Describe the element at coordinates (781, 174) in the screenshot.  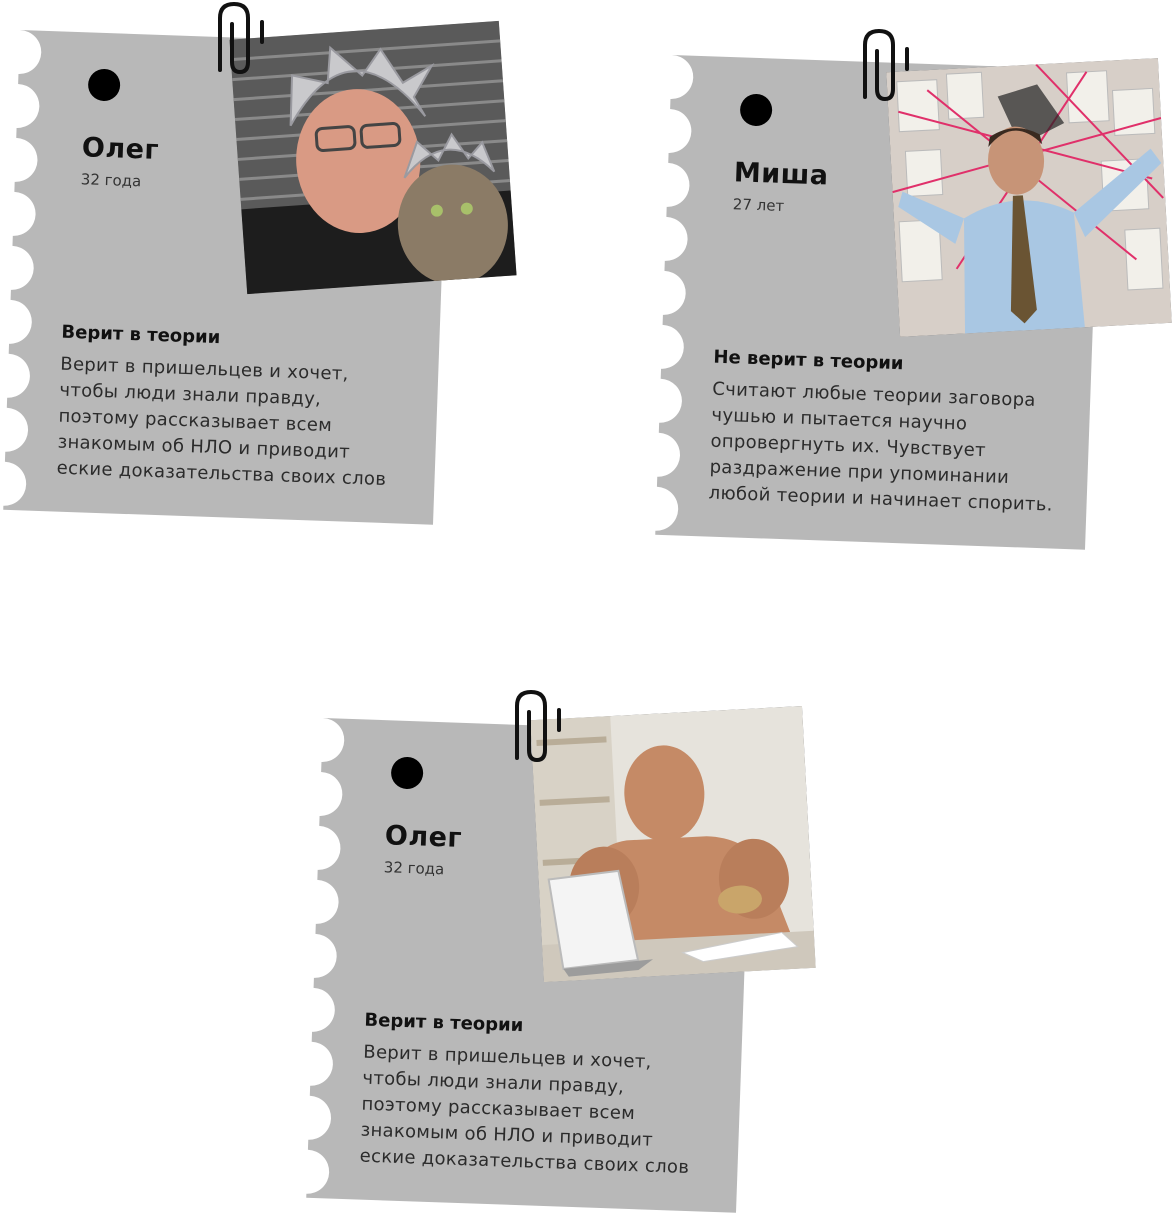
I see `persona-name: Миша` at that location.